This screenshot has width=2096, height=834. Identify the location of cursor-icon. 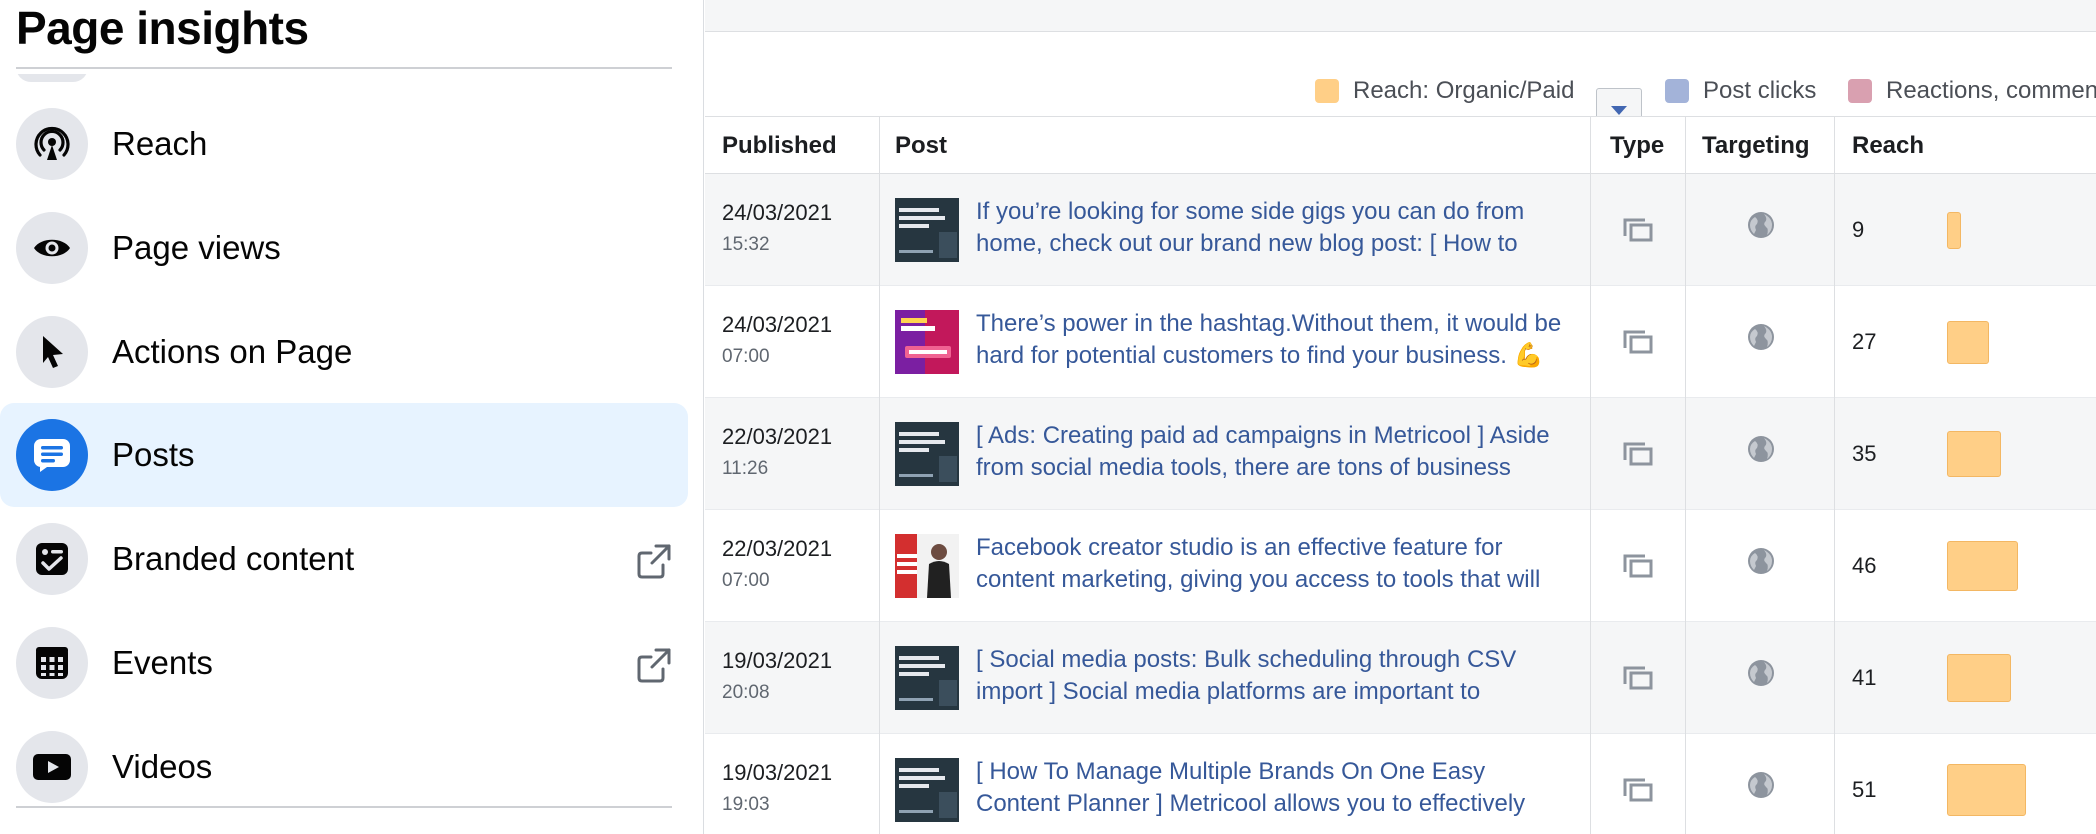
(52, 352).